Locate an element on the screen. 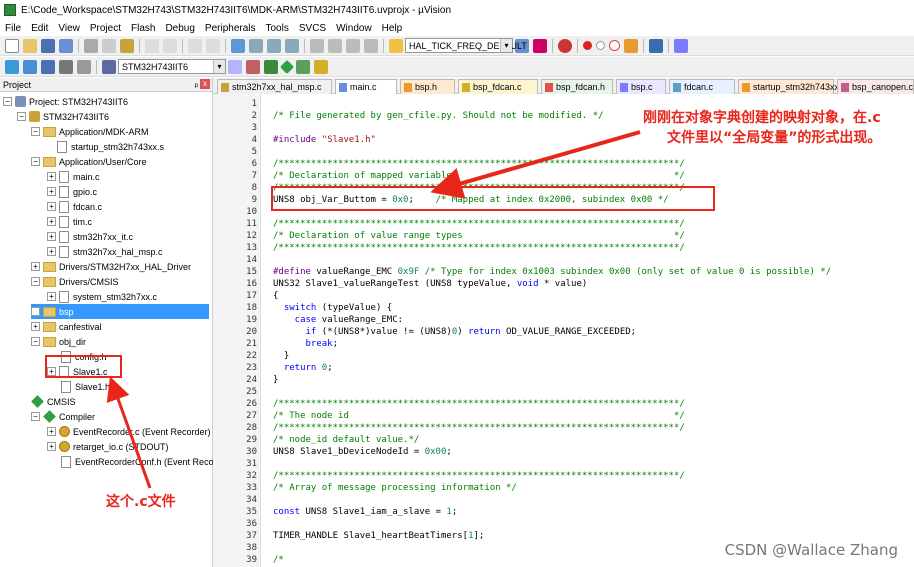 This screenshot has width=914, height=567. tree-node-file: Slave1.h is located at coordinates (85, 386).